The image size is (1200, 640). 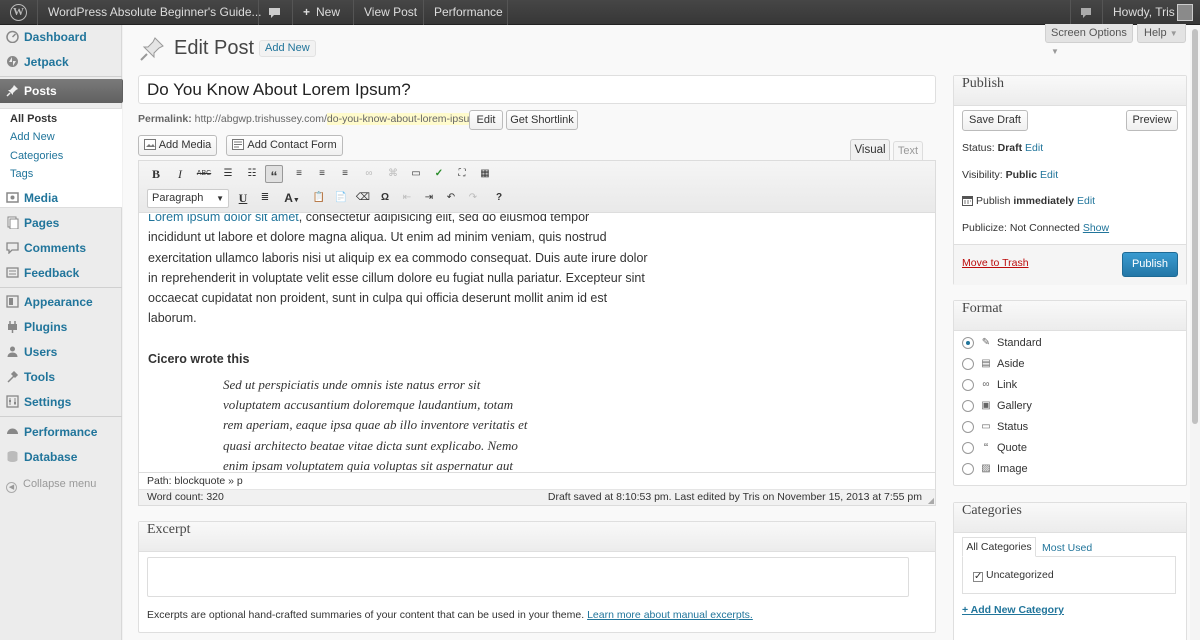 What do you see at coordinates (462, 174) in the screenshot?
I see `fullscreen-icon: ⛶` at bounding box center [462, 174].